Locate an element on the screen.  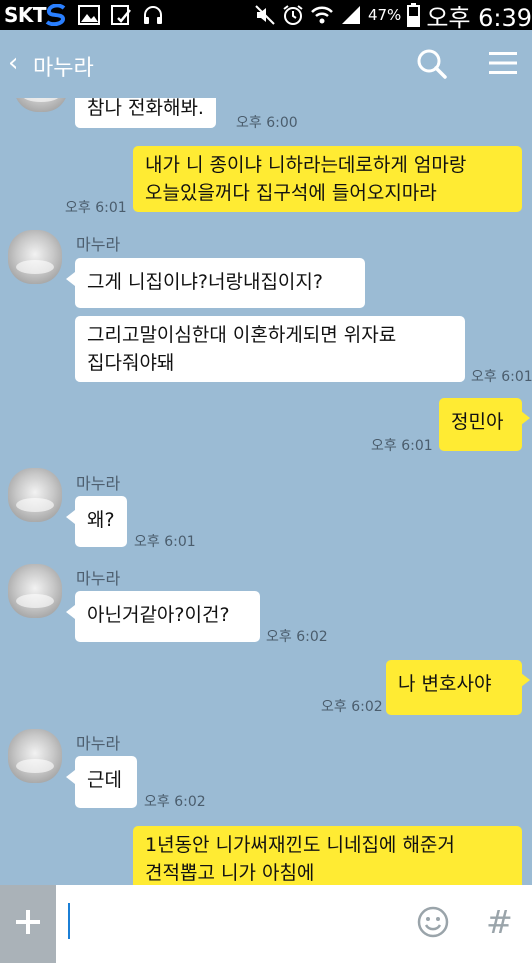
message-text: 정민아 is located at coordinates (477, 422).